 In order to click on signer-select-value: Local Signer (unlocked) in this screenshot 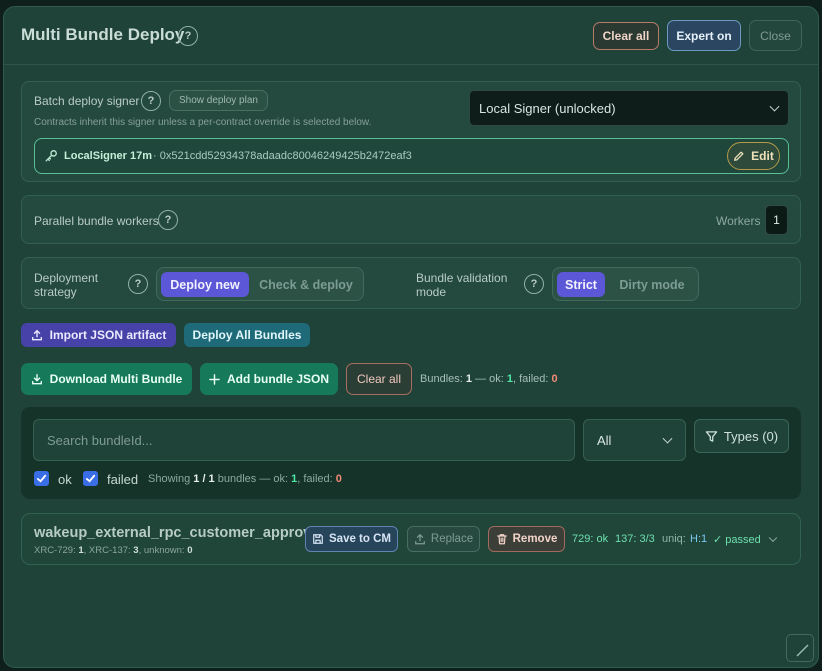, I will do `click(547, 108)`.